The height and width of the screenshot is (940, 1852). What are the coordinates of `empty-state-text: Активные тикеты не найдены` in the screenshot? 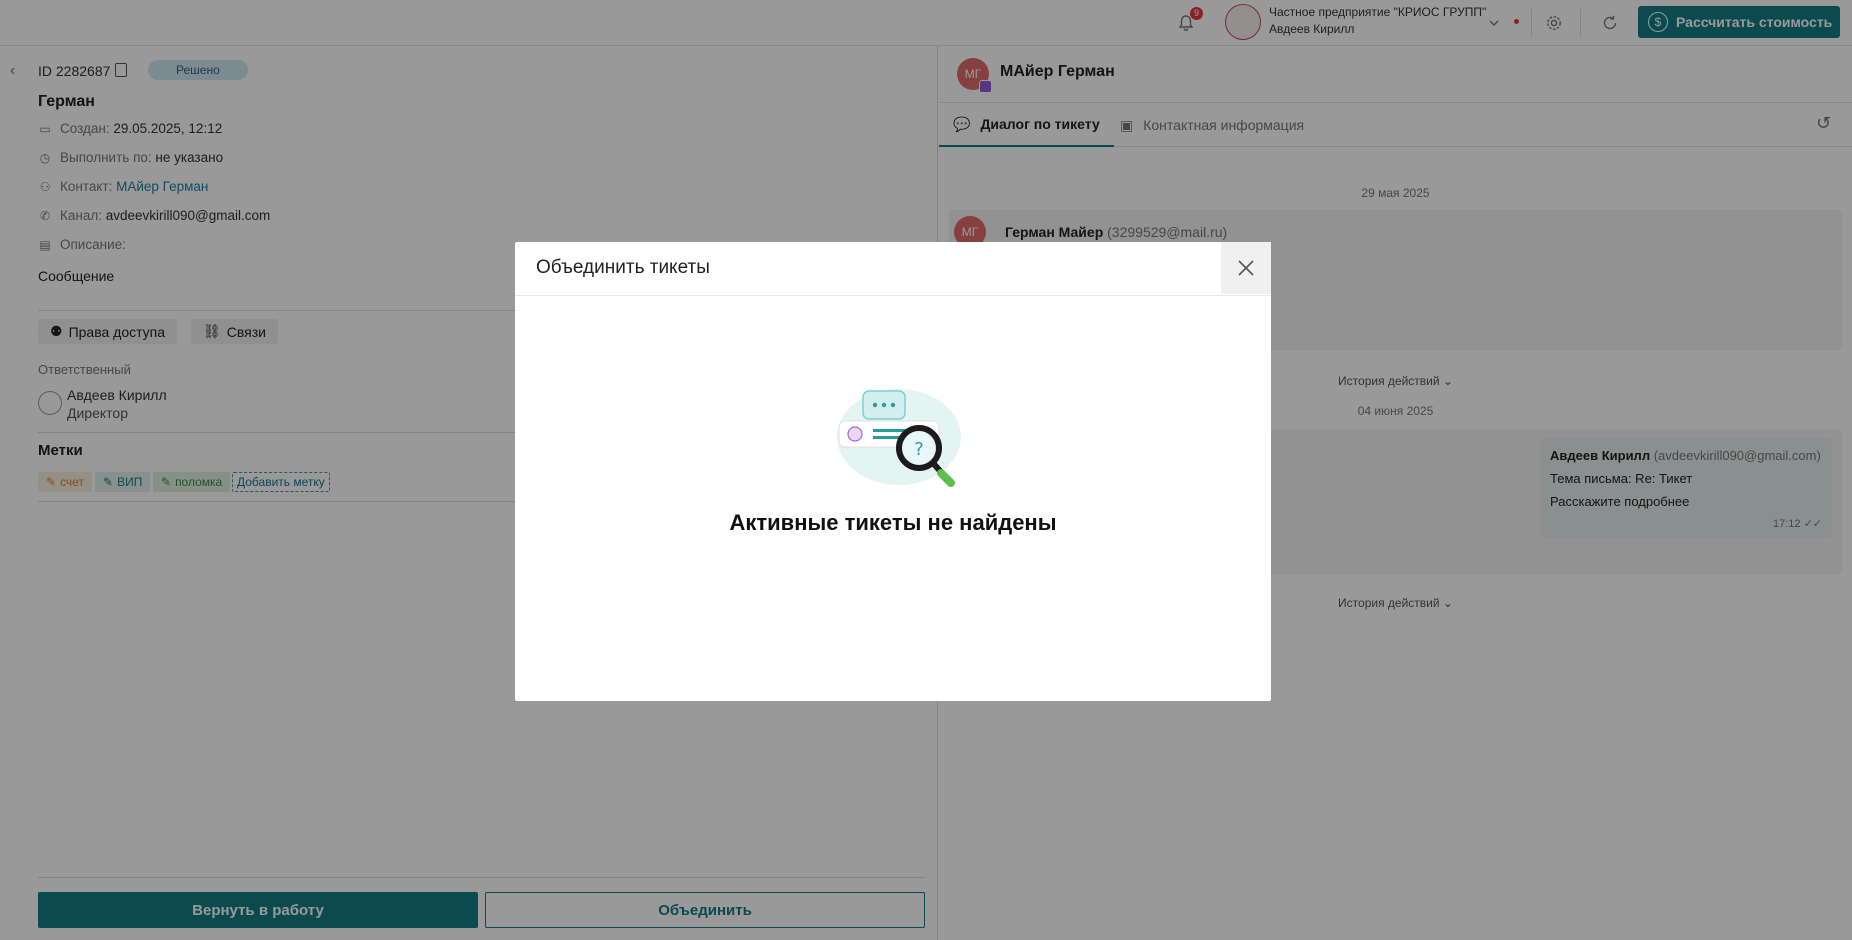 It's located at (893, 522).